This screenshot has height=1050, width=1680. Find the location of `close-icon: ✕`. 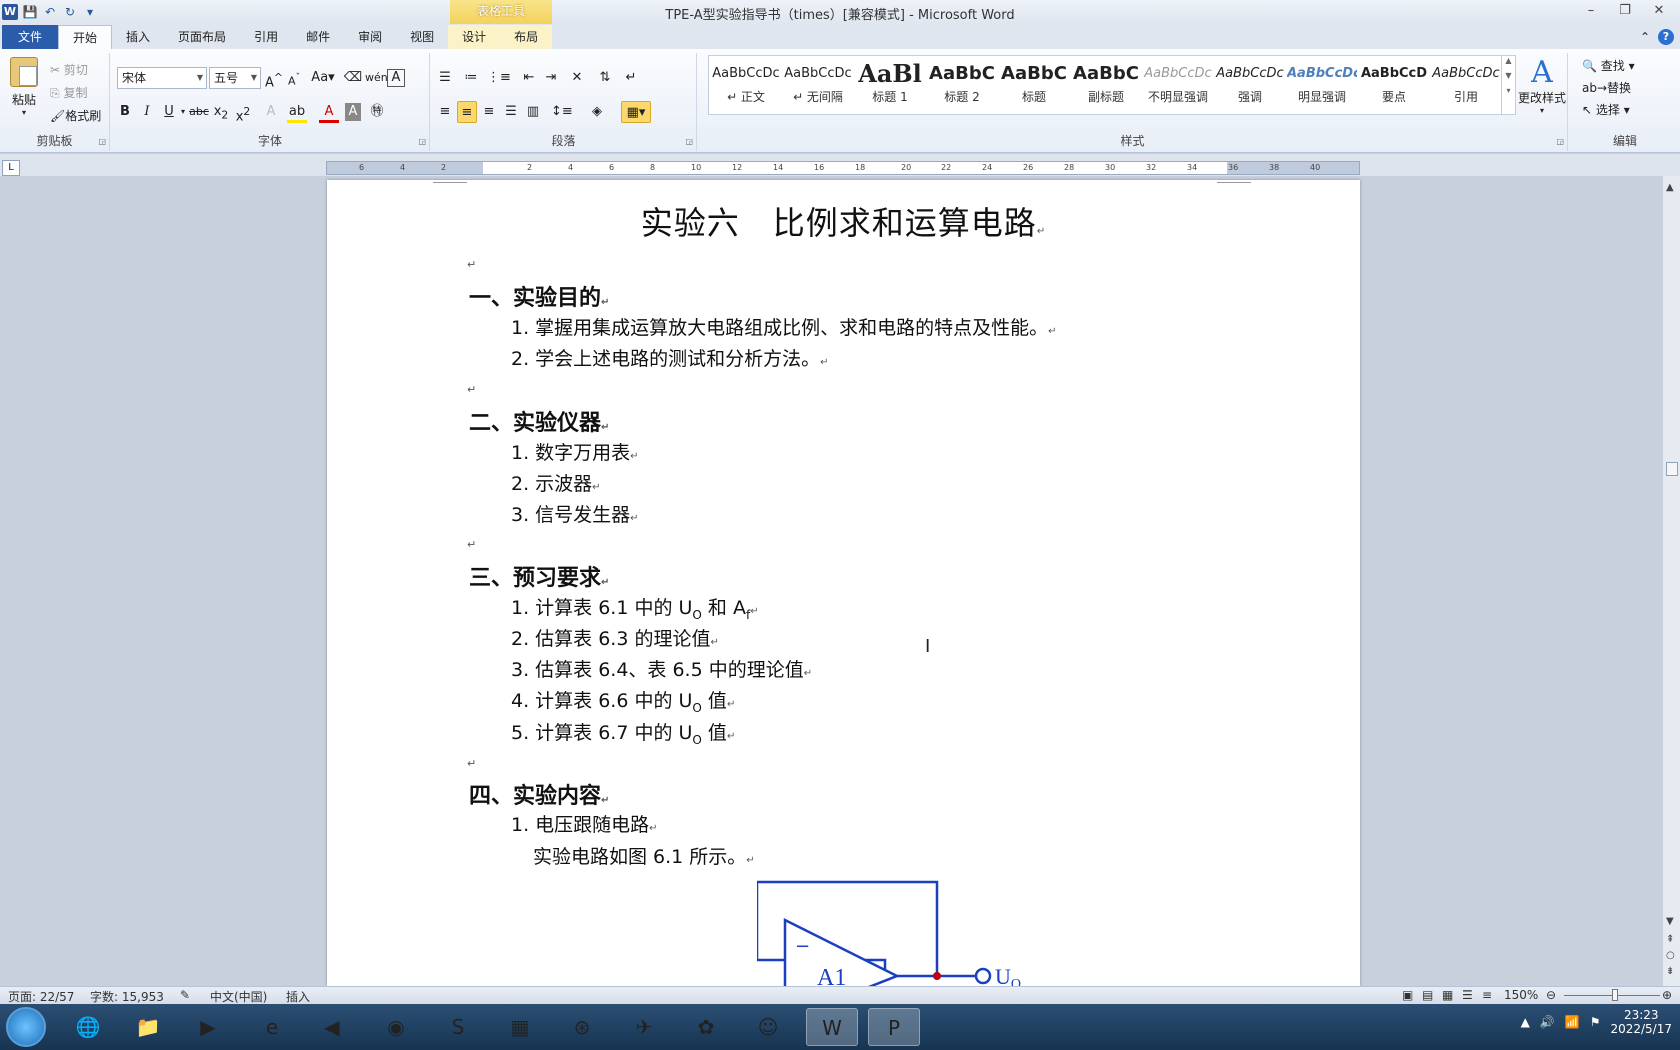

close-icon: ✕ is located at coordinates (1659, 11).